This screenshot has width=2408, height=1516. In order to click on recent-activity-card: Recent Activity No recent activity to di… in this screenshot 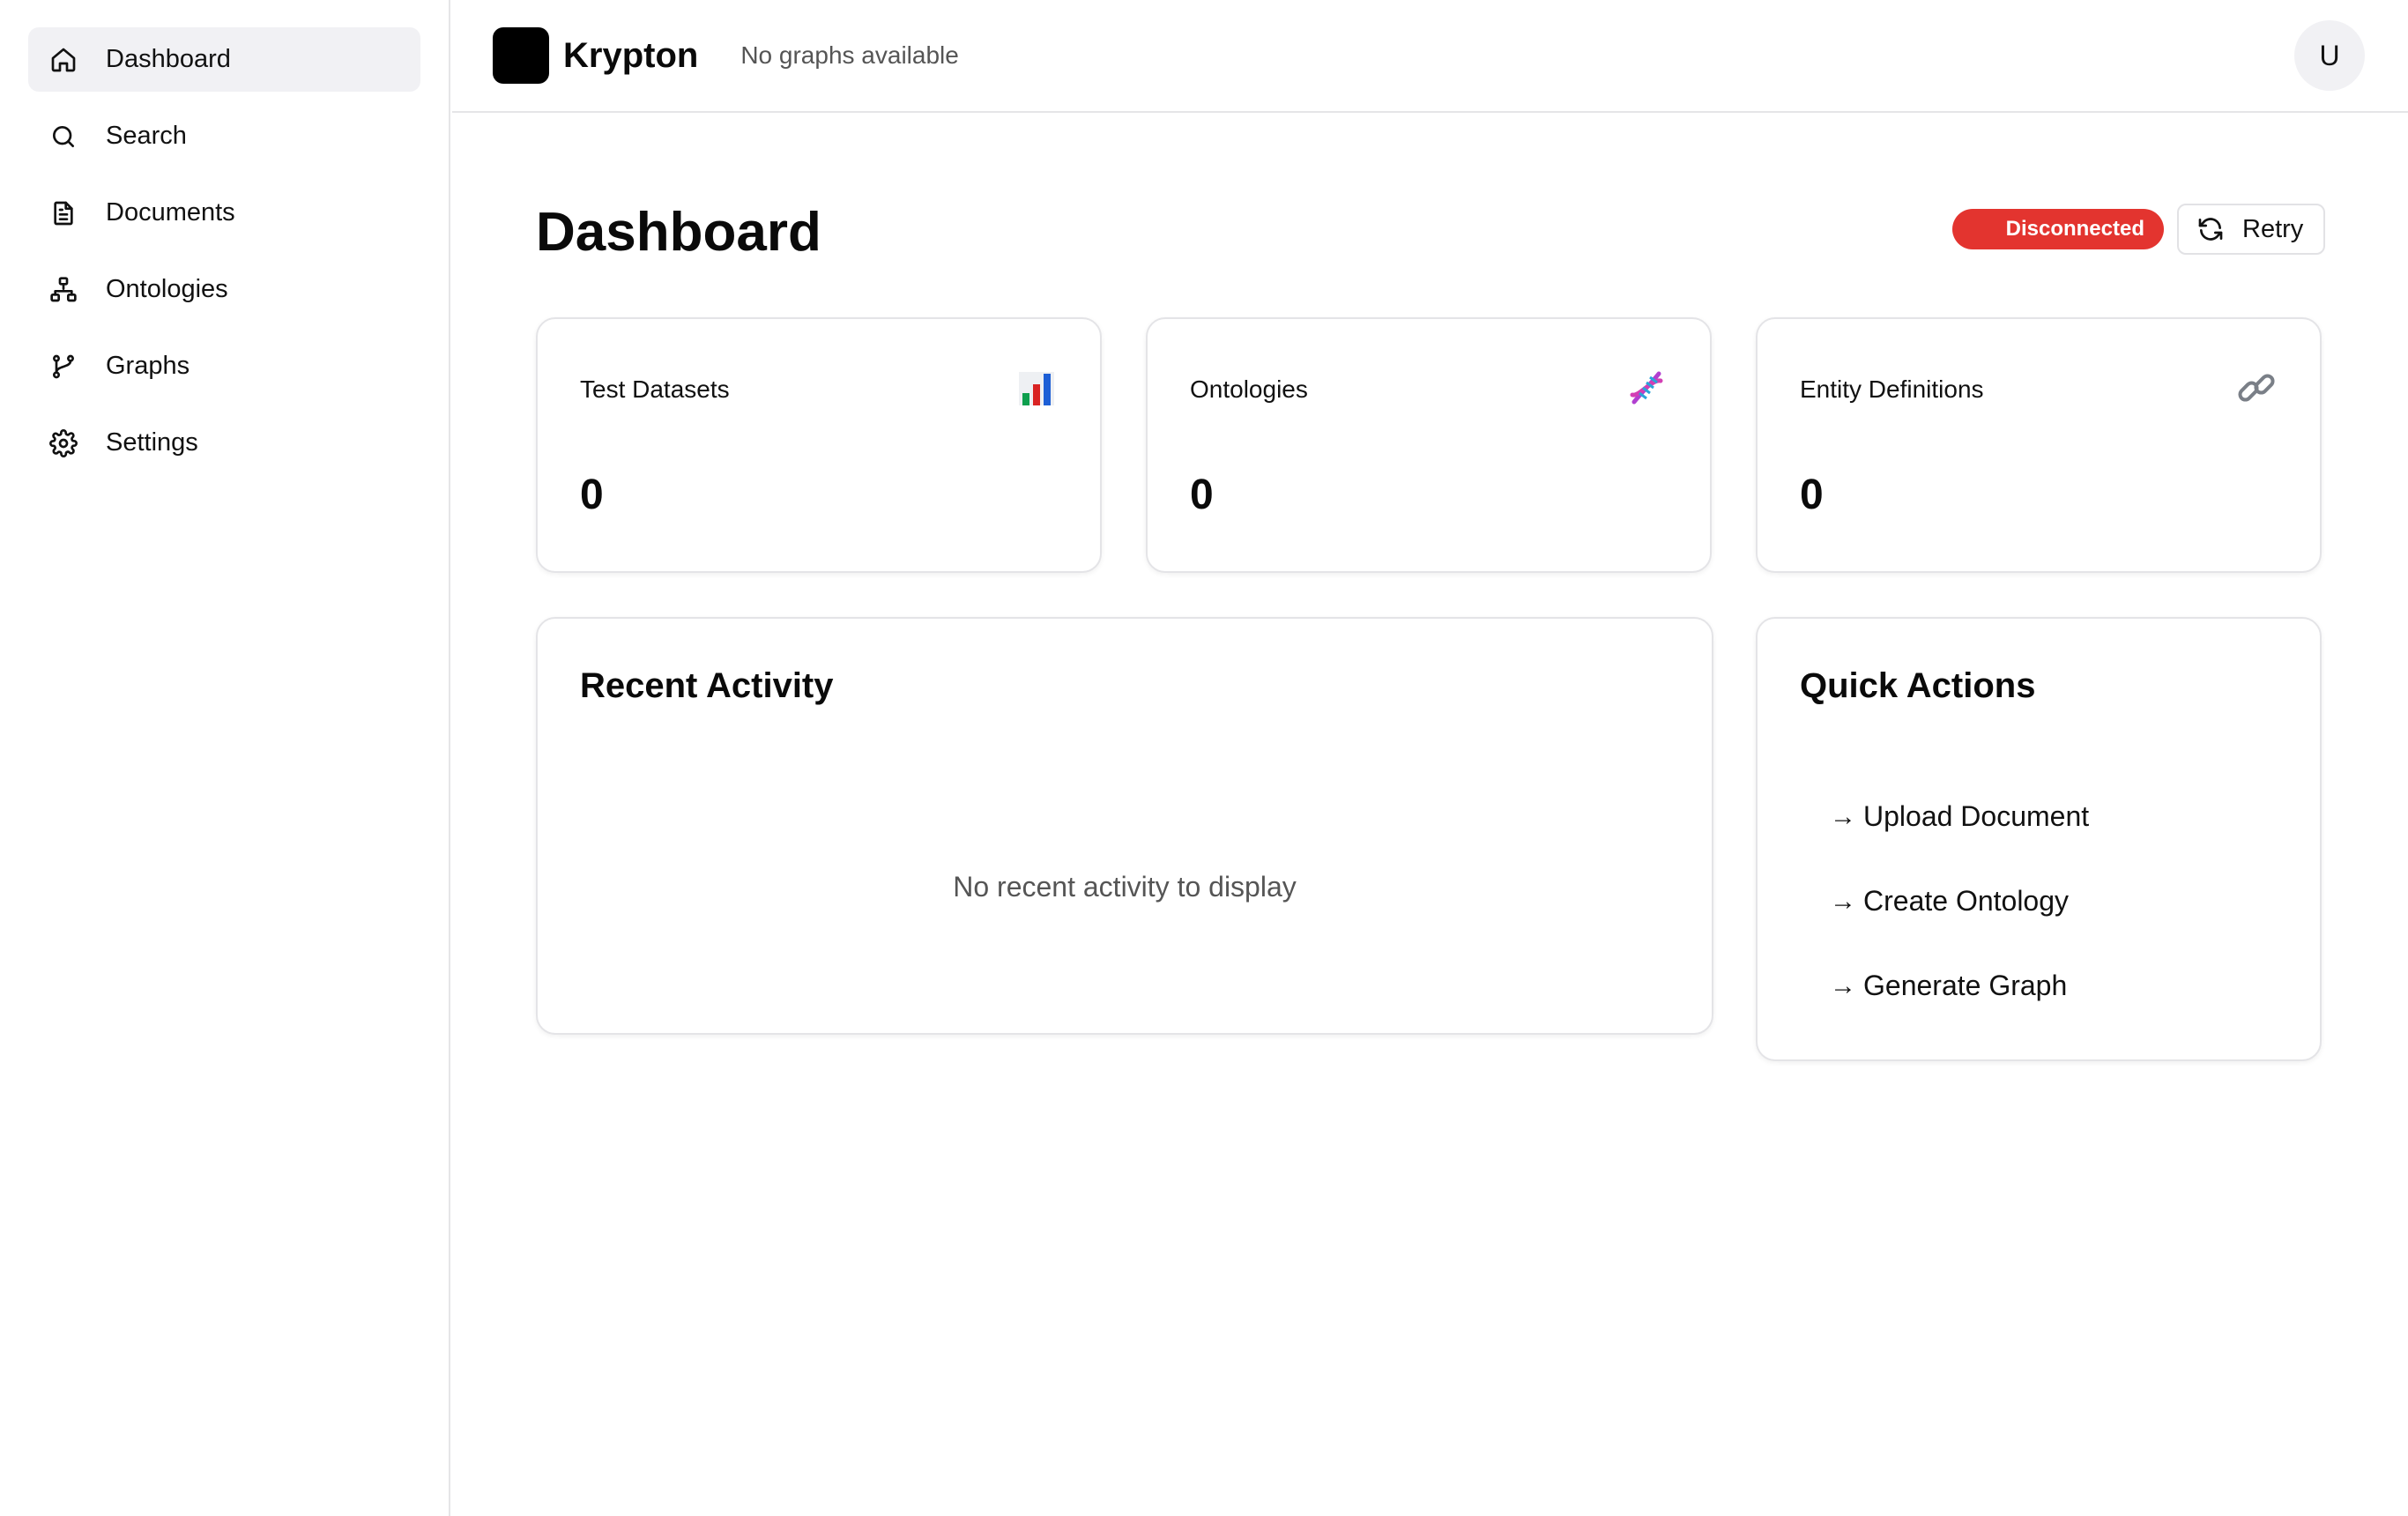, I will do `click(1124, 826)`.